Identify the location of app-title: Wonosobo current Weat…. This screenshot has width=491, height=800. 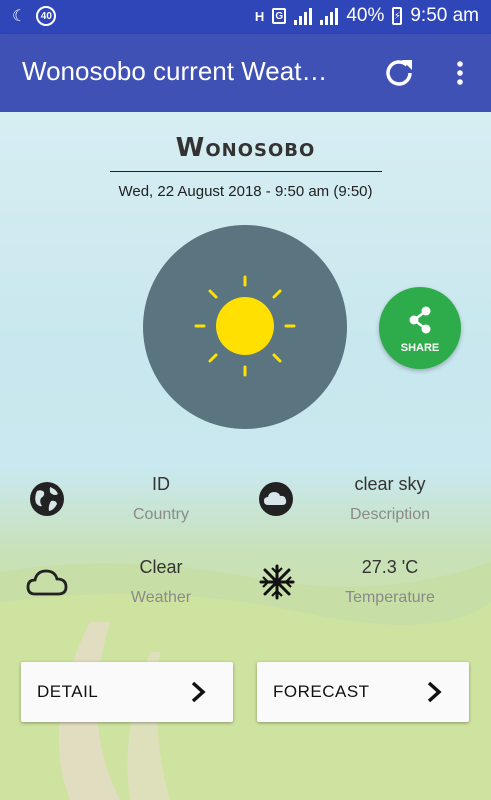
(175, 71).